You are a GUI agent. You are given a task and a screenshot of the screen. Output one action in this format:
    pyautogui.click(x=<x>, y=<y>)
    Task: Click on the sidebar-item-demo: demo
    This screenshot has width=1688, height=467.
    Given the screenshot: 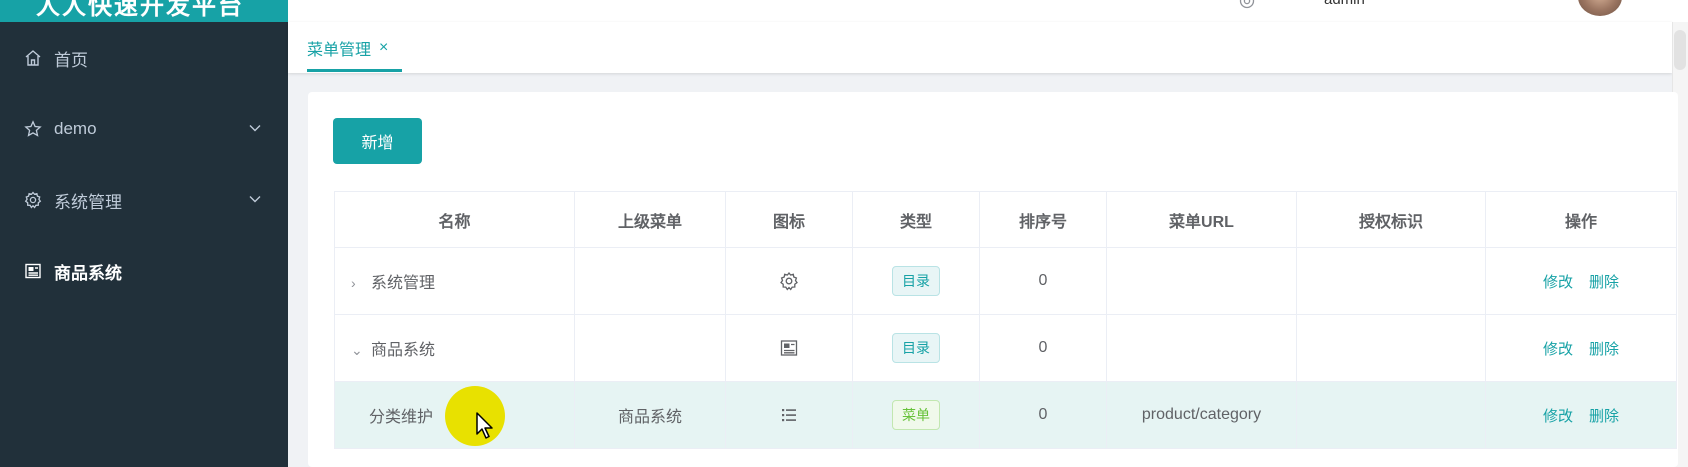 What is the action you would take?
    pyautogui.click(x=144, y=129)
    